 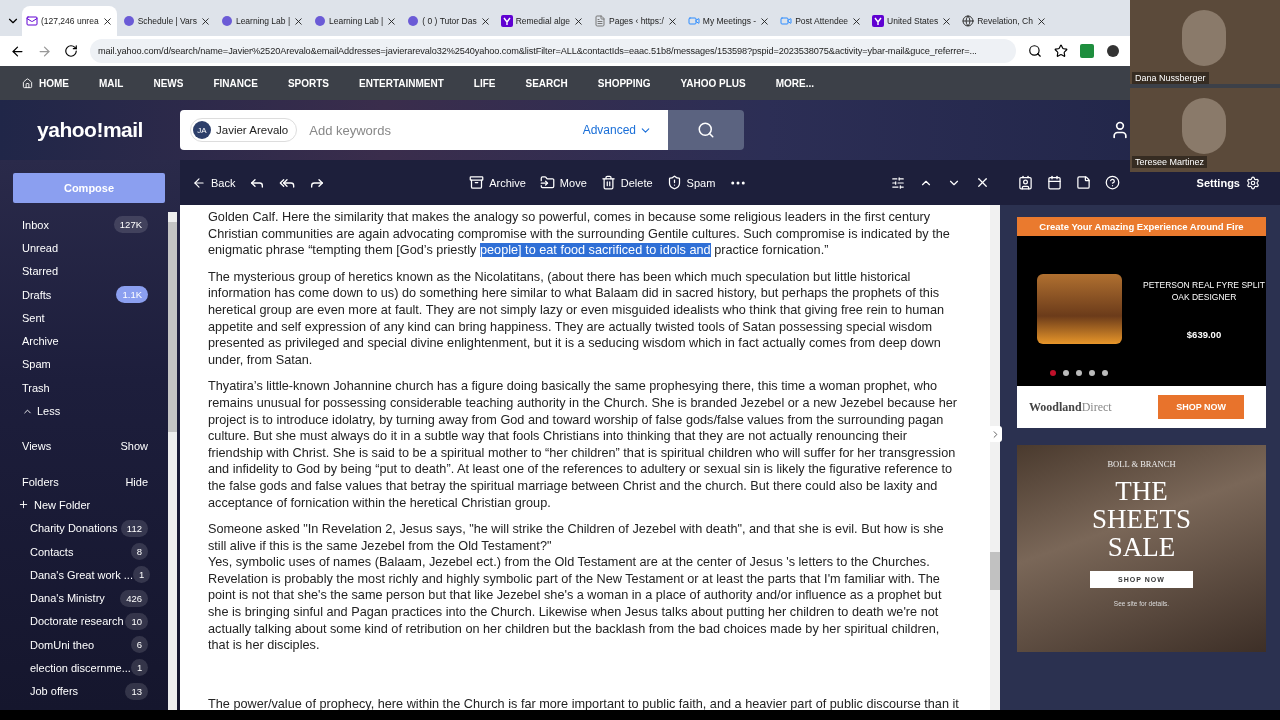 What do you see at coordinates (1204, 334) in the screenshot?
I see `product-price: $639.00` at bounding box center [1204, 334].